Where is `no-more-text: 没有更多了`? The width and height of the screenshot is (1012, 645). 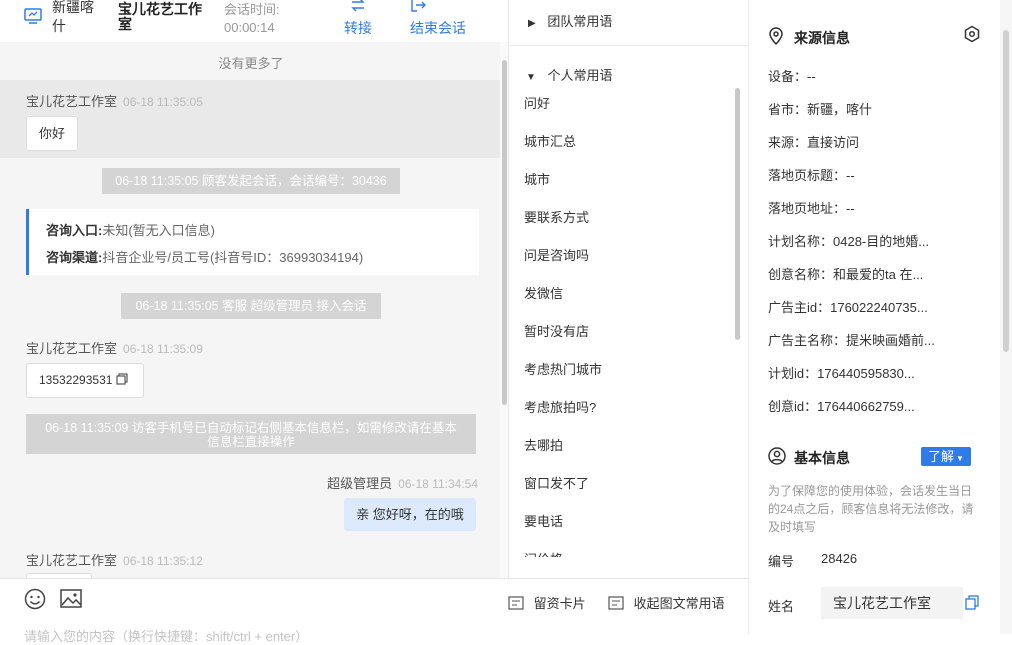 no-more-text: 没有更多了 is located at coordinates (251, 63).